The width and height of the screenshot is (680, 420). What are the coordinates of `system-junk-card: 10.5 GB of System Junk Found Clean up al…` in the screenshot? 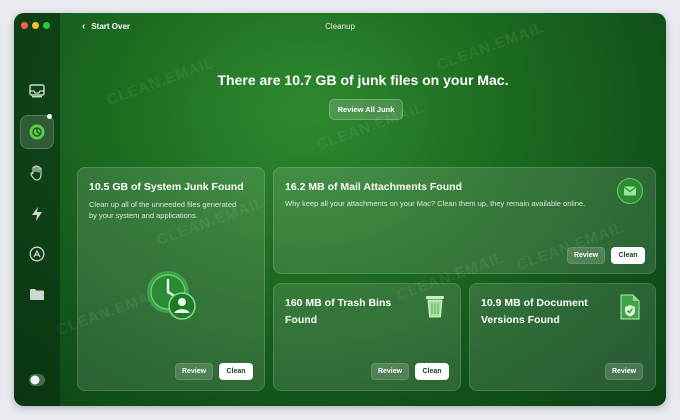 It's located at (171, 279).